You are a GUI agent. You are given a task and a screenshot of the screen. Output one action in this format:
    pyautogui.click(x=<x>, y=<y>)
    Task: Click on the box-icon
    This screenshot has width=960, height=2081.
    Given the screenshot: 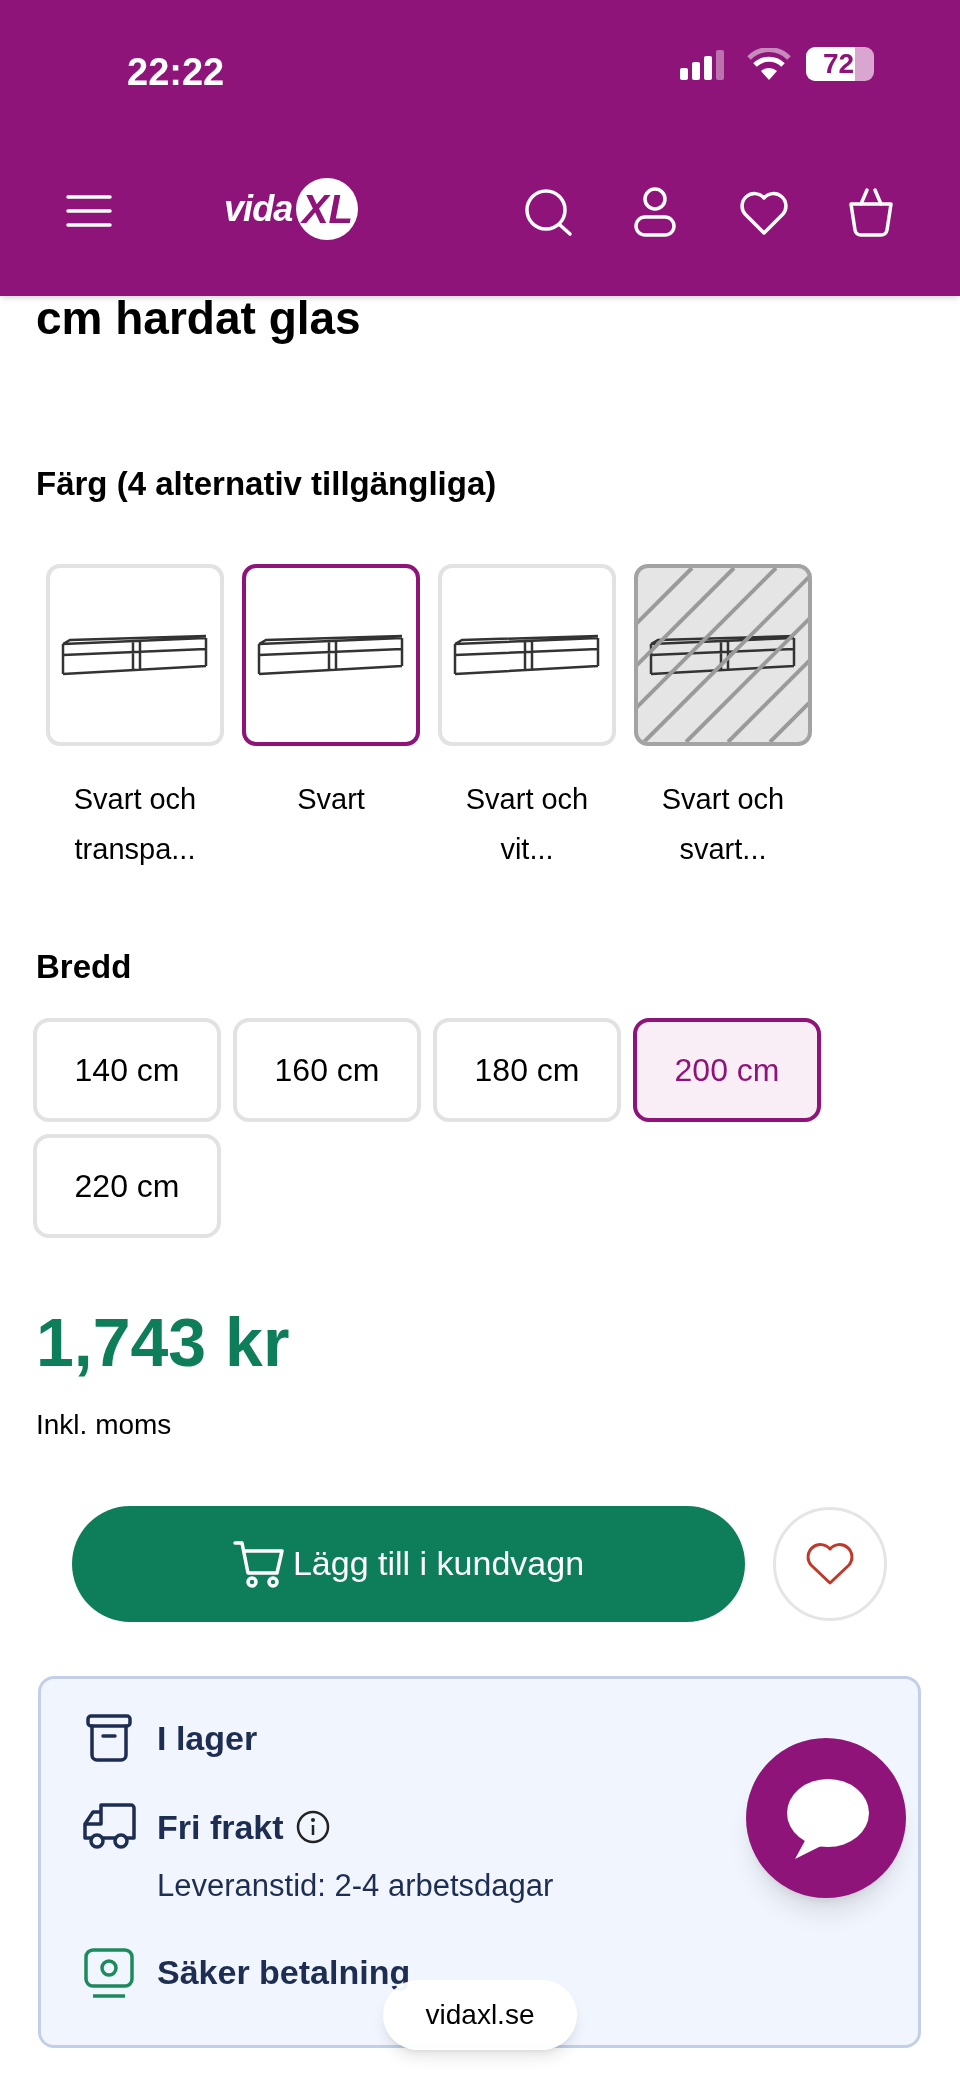 What is the action you would take?
    pyautogui.click(x=109, y=1737)
    